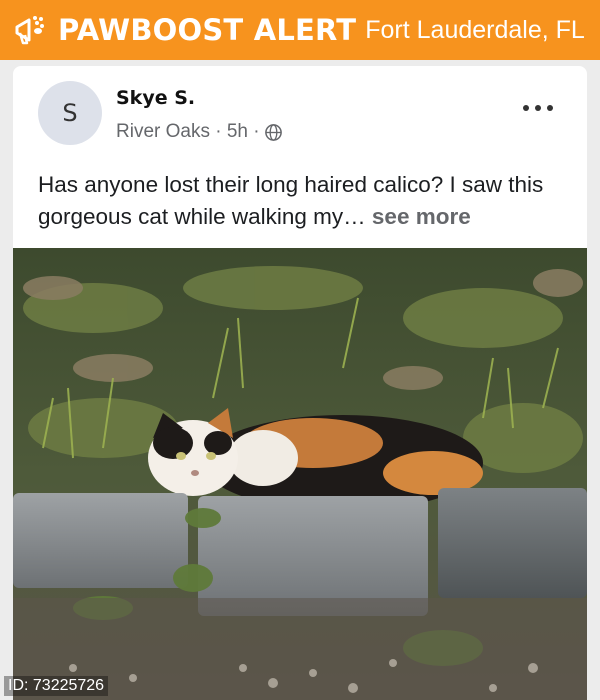  Describe the element at coordinates (421, 216) in the screenshot. I see `see-more-link: see more` at that location.